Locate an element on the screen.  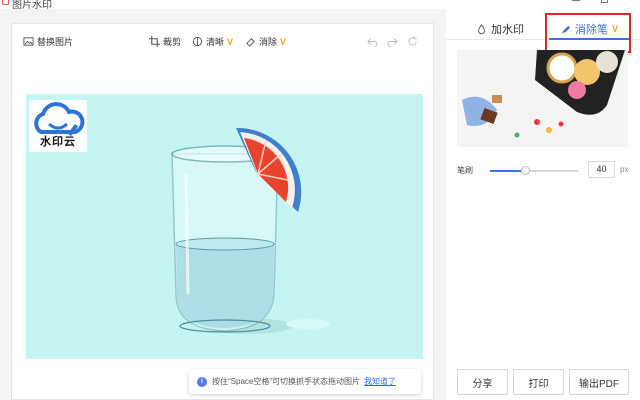
tab-add-watermark-label: 加水印 is located at coordinates (507, 30).